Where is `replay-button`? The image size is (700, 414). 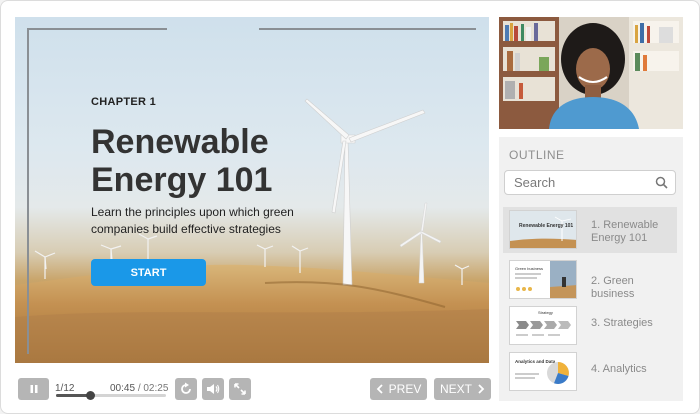 replay-button is located at coordinates (186, 389).